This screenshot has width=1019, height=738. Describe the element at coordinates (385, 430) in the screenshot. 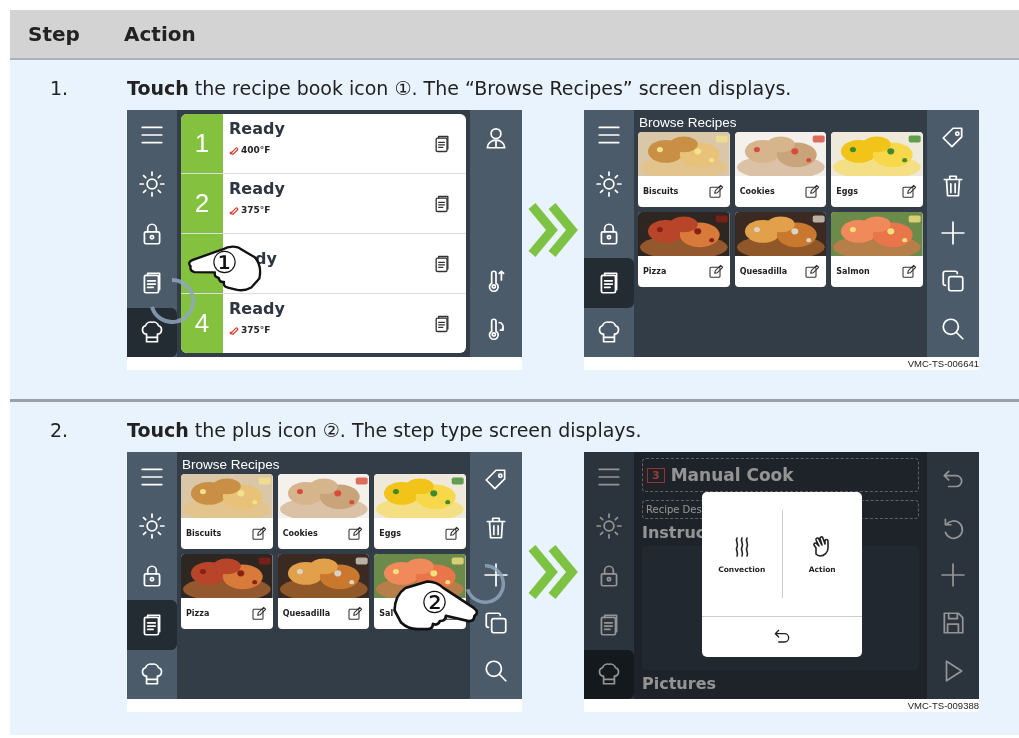

I see `instruction-text: Touch the plus icon ②. The step type screen displays.` at that location.